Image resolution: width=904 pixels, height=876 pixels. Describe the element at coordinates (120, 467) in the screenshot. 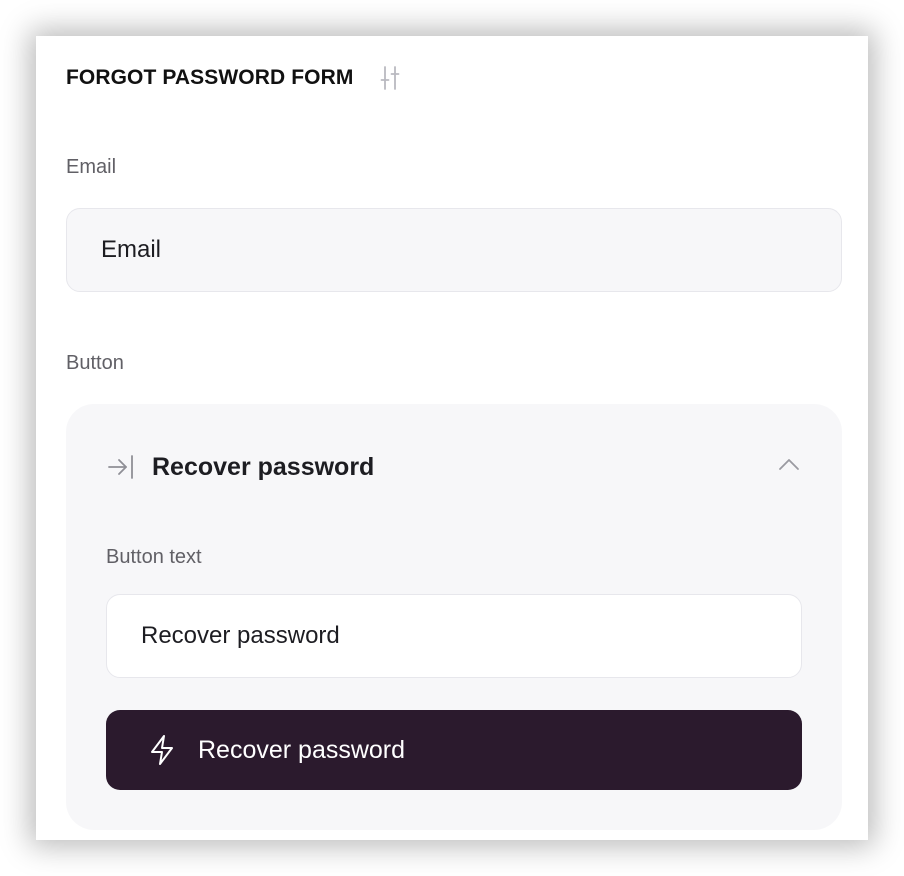

I see `arrow-right-to-line-icon` at that location.